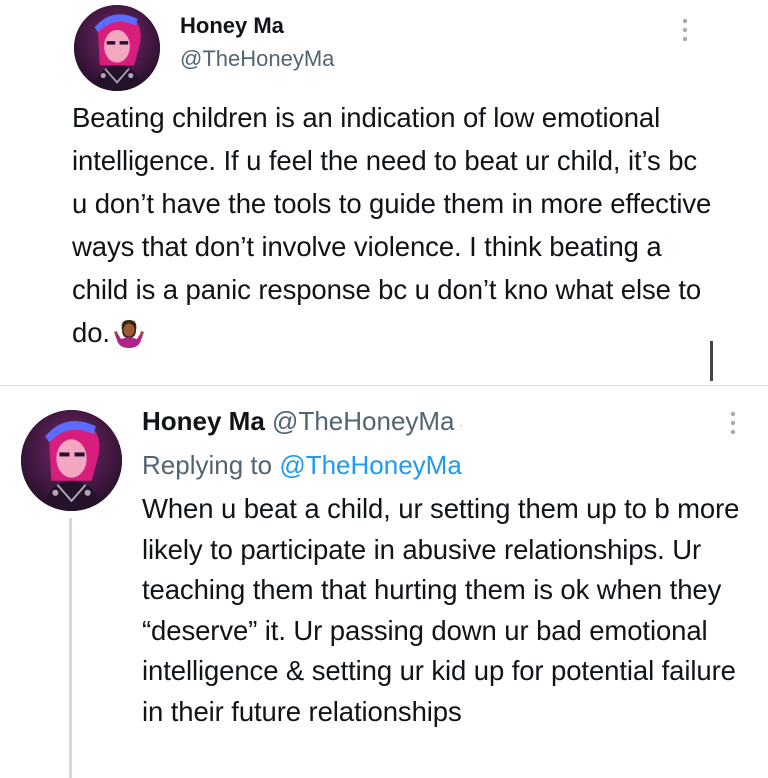  I want to click on replying-label: Replying to, so click(207, 465).